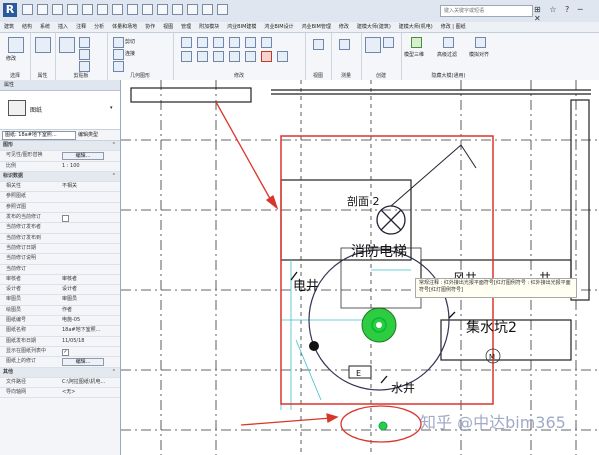 The height and width of the screenshot is (455, 599). Describe the element at coordinates (90, 320) in the screenshot. I see `property-value: 电施-05` at that location.